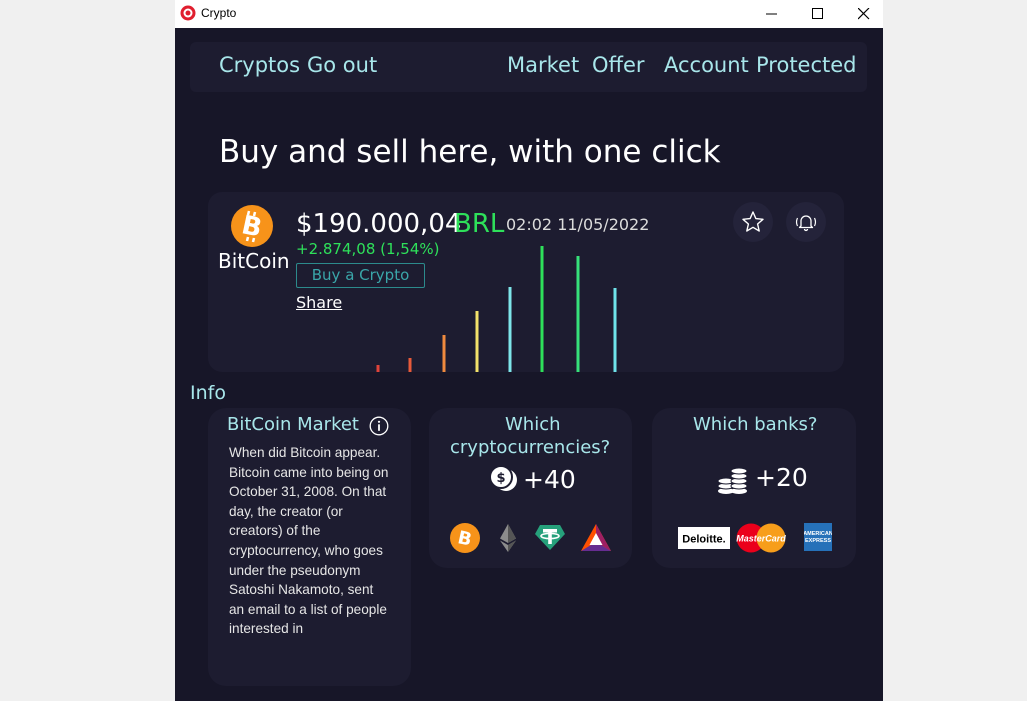  Describe the element at coordinates (219, 13) in the screenshot. I see `window-title: Crypto` at that location.